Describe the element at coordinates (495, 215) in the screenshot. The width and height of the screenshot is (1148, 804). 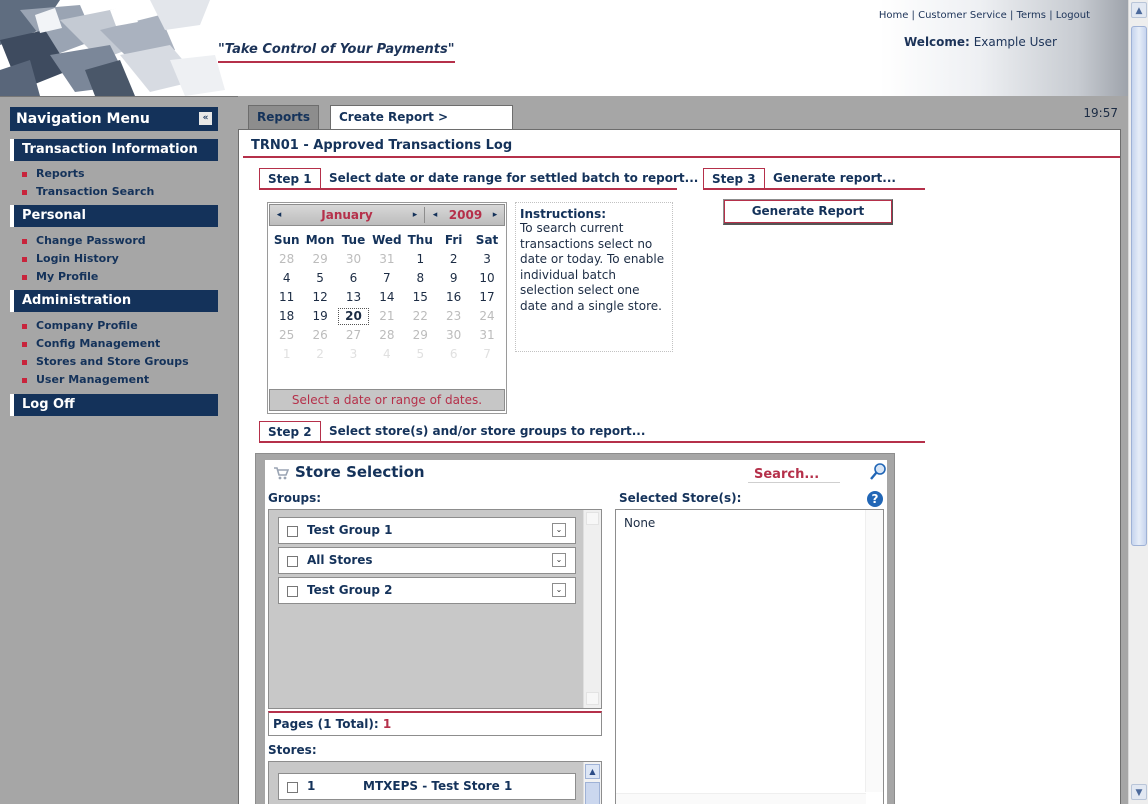
I see `next-year-icon: ▸` at that location.